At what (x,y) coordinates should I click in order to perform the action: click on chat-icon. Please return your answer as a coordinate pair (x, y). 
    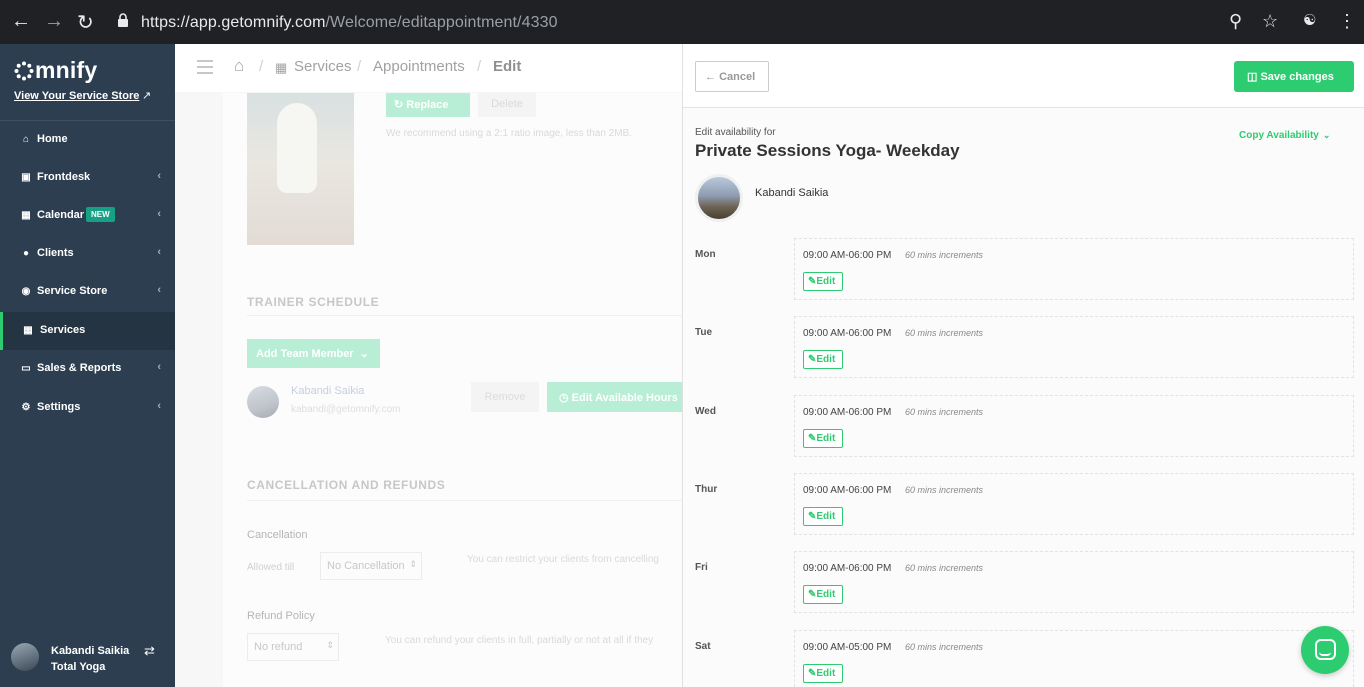
    Looking at the image, I should click on (1325, 649).